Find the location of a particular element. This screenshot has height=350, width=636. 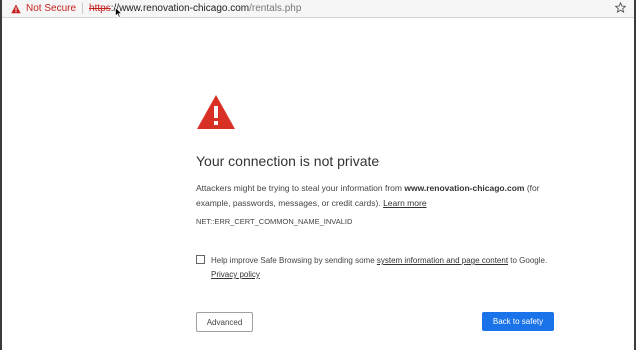

checkbox-text-suffix: to Google. is located at coordinates (528, 260).